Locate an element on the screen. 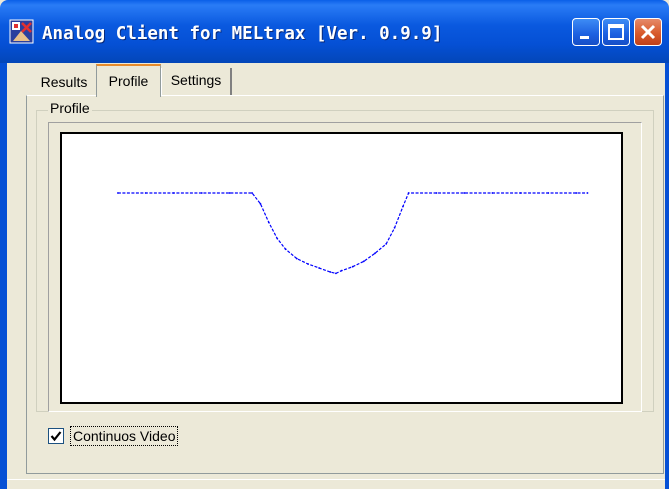 The image size is (669, 490). profile-trace-line is located at coordinates (352, 233).